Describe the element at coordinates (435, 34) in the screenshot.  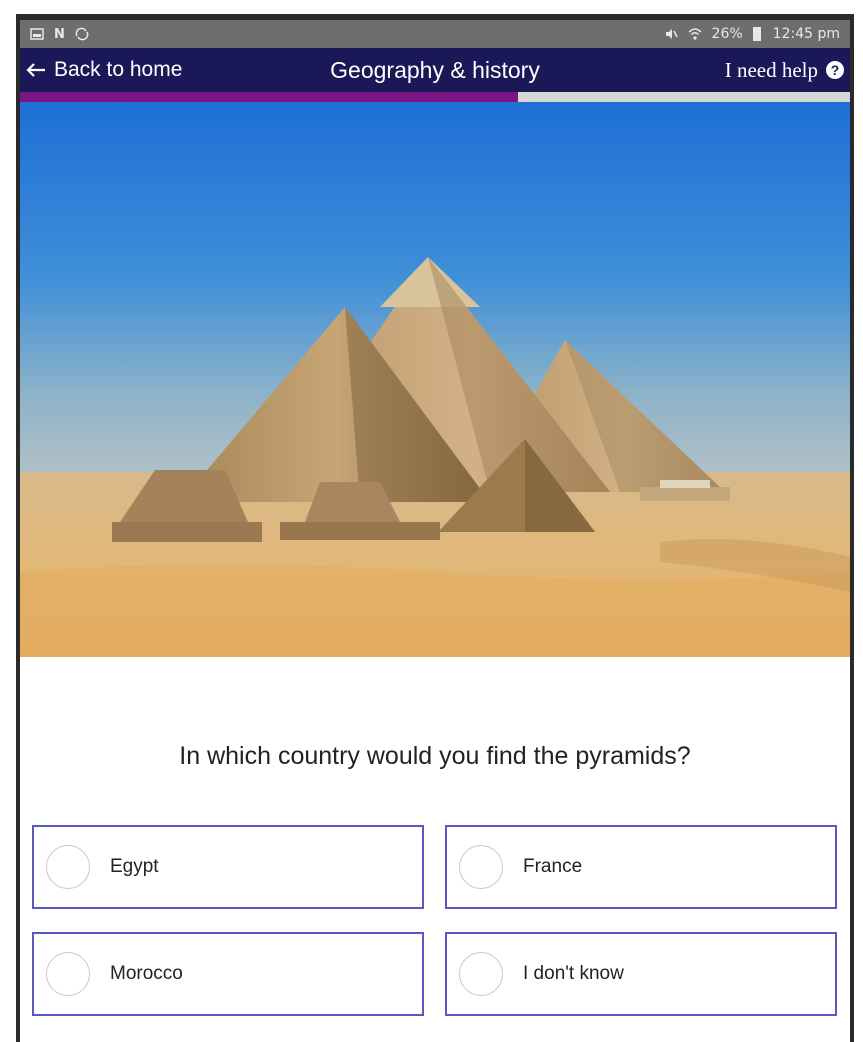
I see `status-bar: N 26% 12:45 pm` at that location.